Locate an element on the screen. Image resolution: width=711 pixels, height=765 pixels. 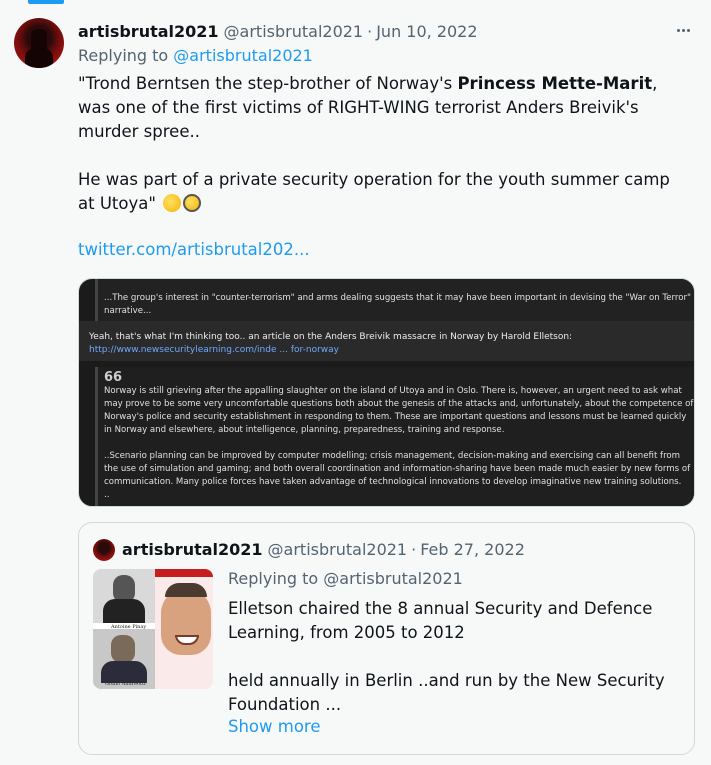
face-with-monocle-icon is located at coordinates (192, 203).